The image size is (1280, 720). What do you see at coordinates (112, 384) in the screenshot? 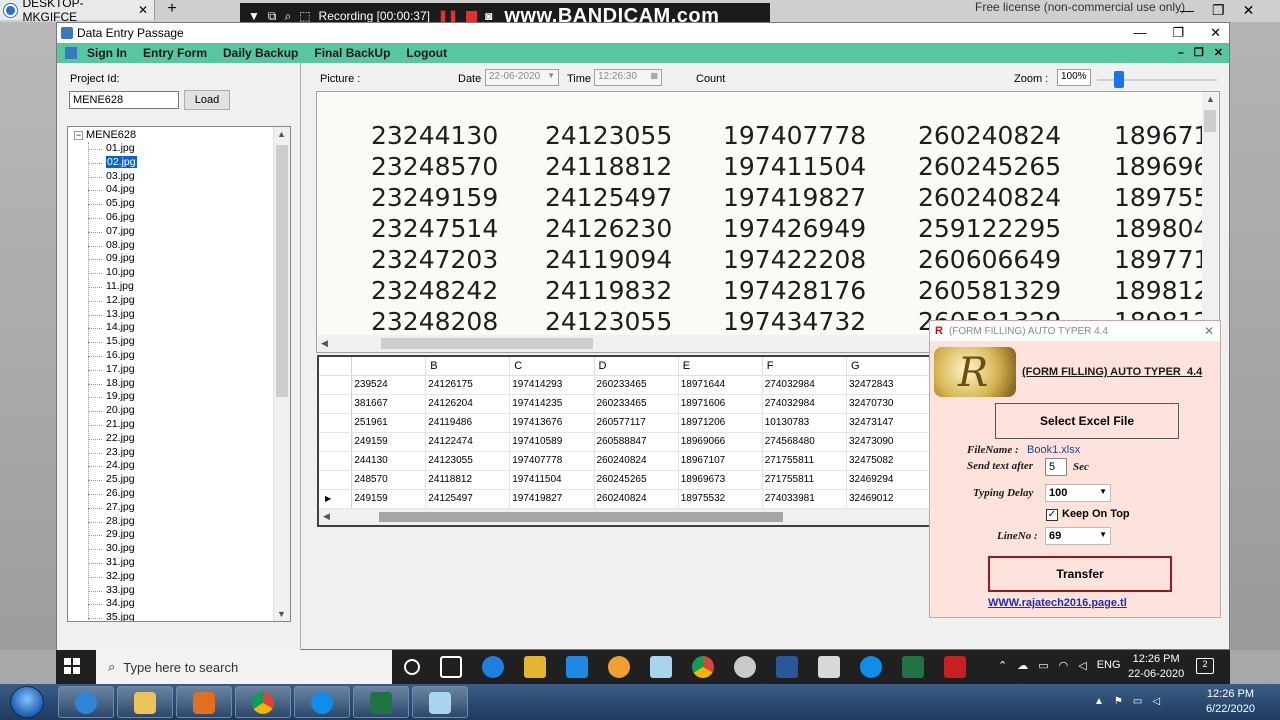
I see `tree-file-item: 18.jpg` at bounding box center [112, 384].